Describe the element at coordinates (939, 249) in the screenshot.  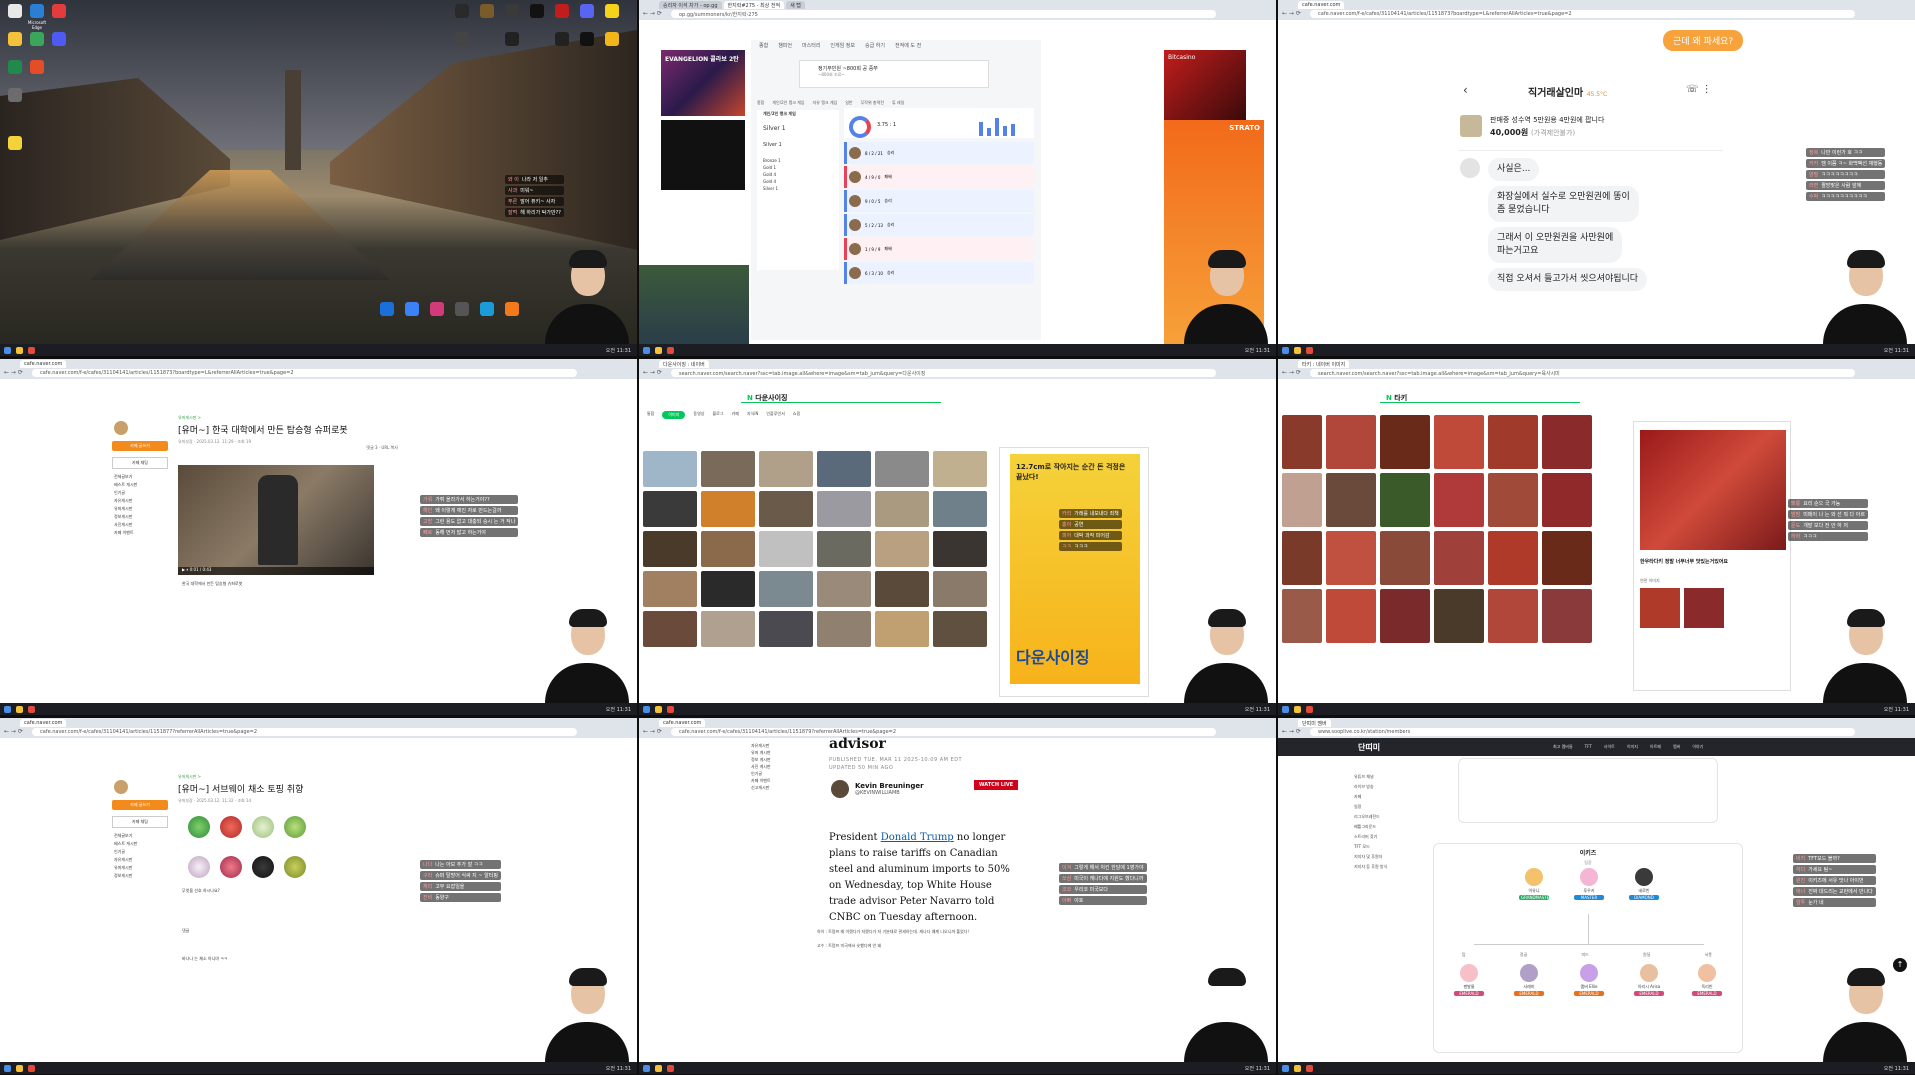
I see `match-row: 1 / 9 / 9 패배` at that location.